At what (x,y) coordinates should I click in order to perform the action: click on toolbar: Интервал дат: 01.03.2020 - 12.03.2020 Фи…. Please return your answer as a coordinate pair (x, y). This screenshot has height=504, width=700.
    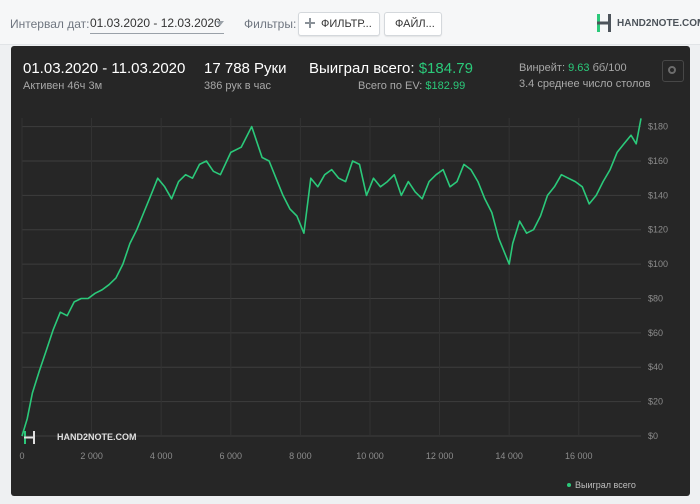
    Looking at the image, I should click on (350, 22).